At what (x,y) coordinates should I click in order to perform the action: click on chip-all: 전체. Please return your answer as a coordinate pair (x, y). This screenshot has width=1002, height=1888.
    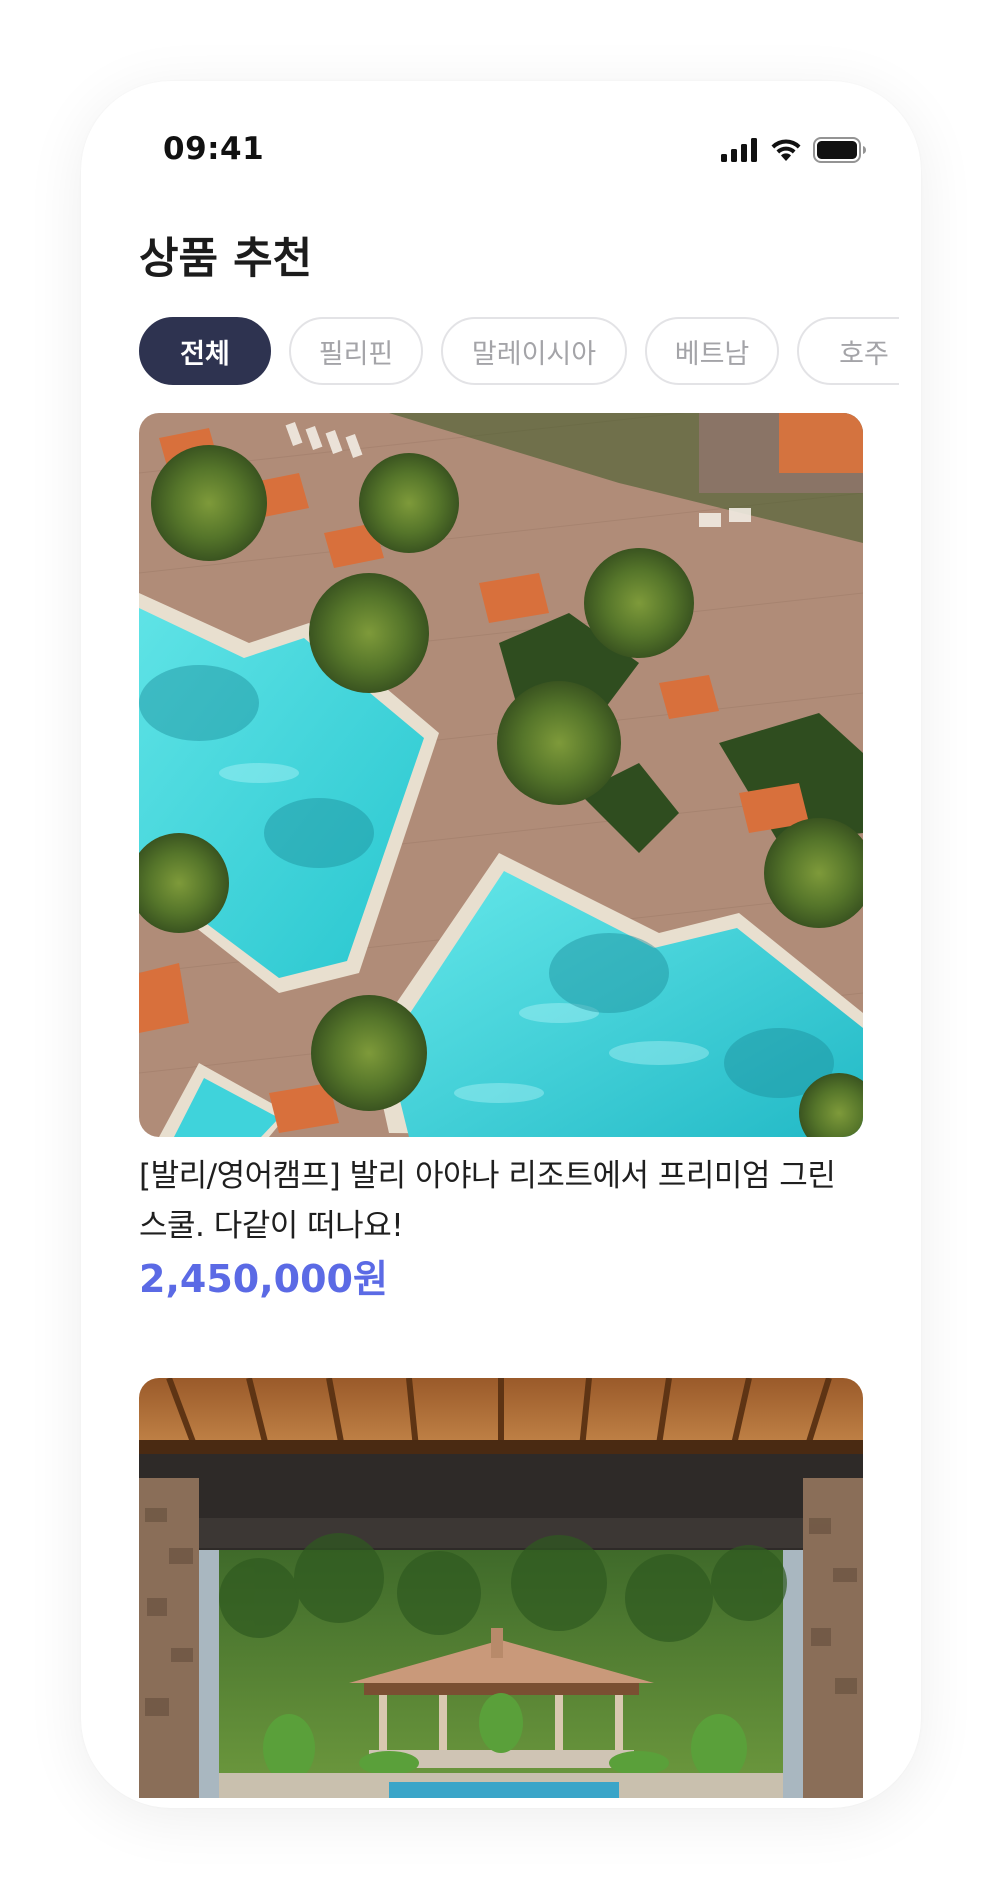
    Looking at the image, I should click on (205, 351).